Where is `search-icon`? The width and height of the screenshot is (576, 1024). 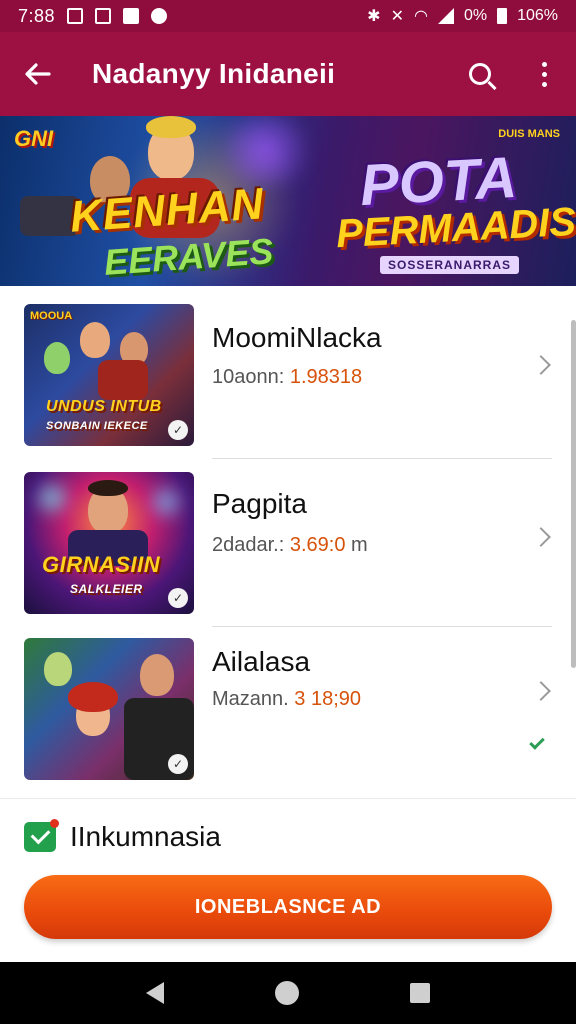
search-icon is located at coordinates (480, 74).